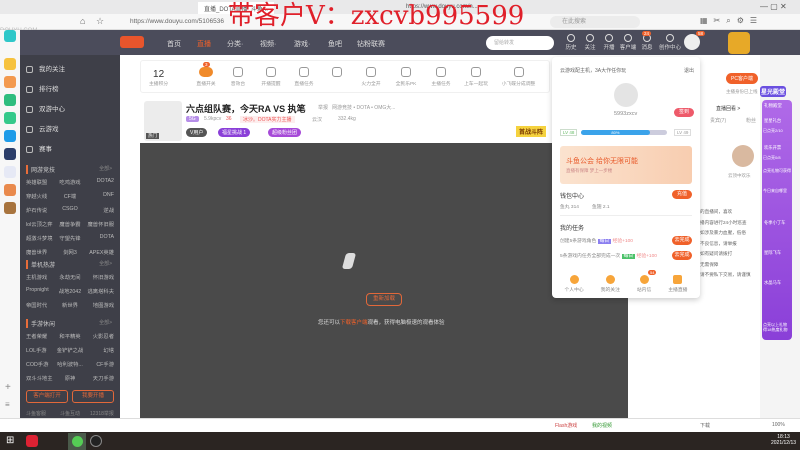  I want to click on game-link: 逆战, so click(99, 210).